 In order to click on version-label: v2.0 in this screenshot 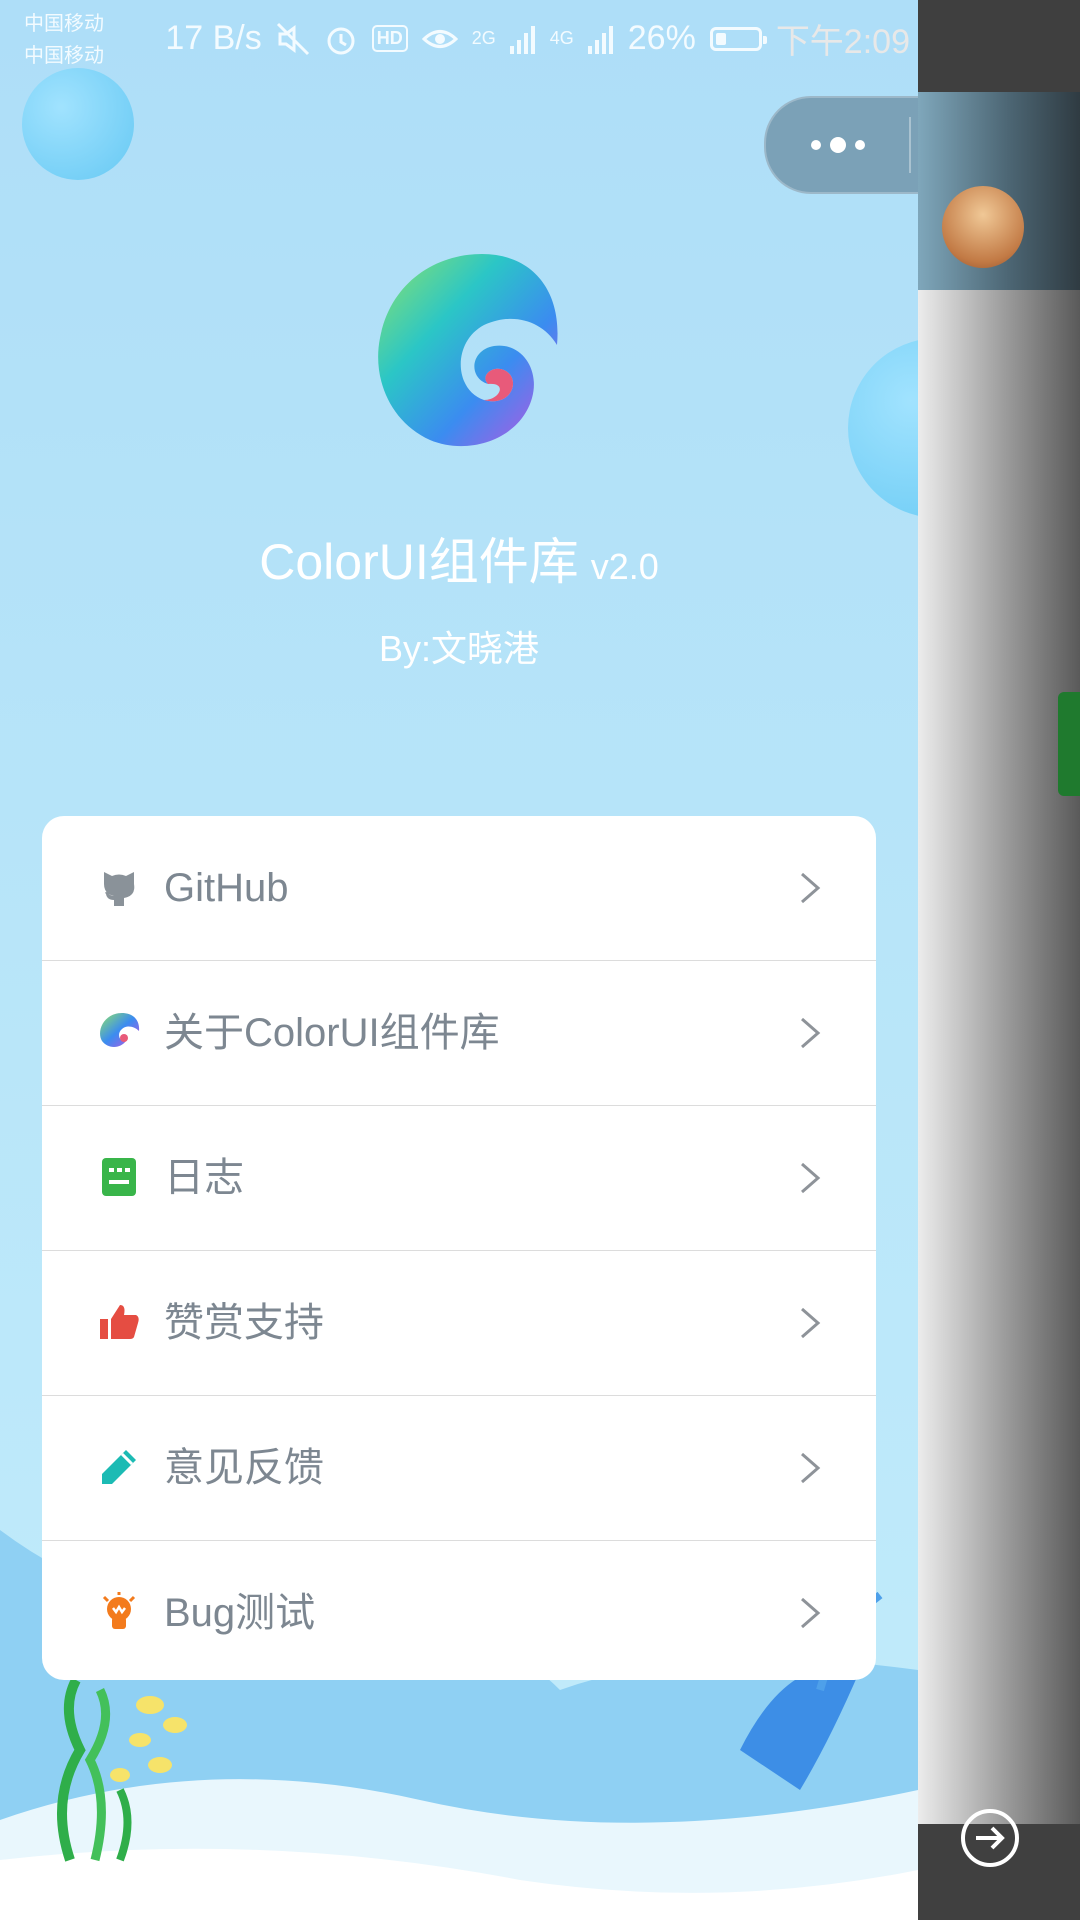, I will do `click(624, 566)`.